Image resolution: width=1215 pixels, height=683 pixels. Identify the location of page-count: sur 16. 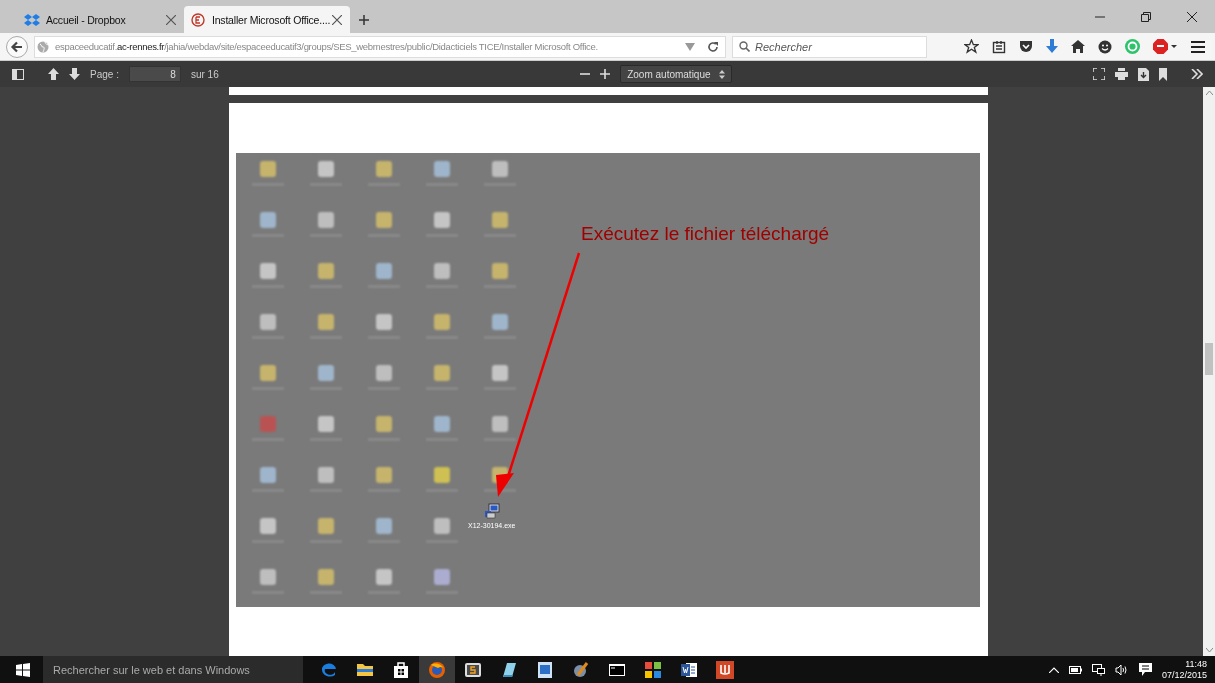
(204, 74).